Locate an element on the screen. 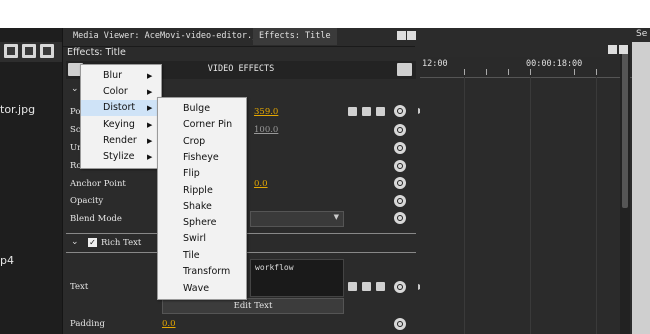 This screenshot has width=650, height=334. menu-item-label: Distort is located at coordinates (119, 107).